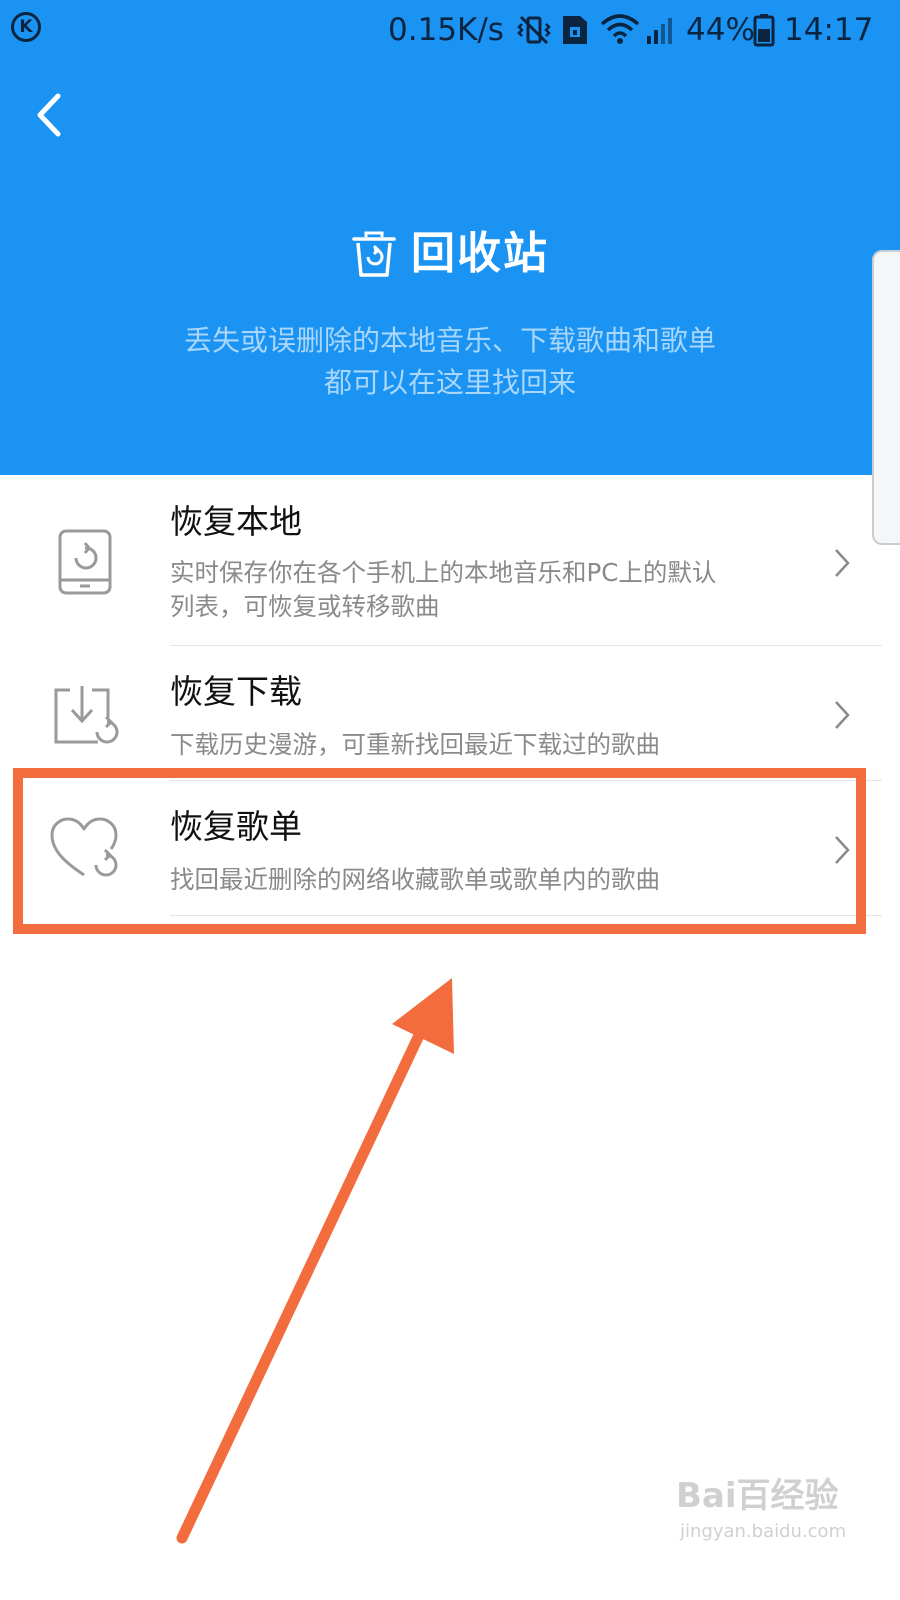 The image size is (900, 1600). I want to click on annotation-arrow, so click(315, 1261).